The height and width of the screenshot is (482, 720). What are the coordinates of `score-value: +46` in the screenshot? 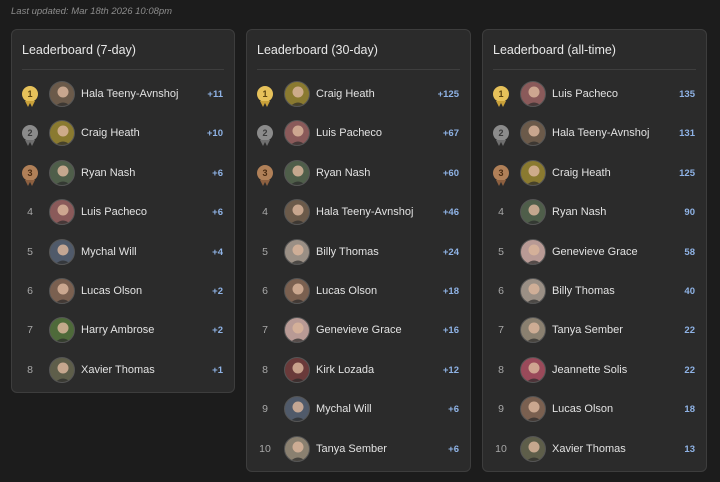 It's located at (450, 213).